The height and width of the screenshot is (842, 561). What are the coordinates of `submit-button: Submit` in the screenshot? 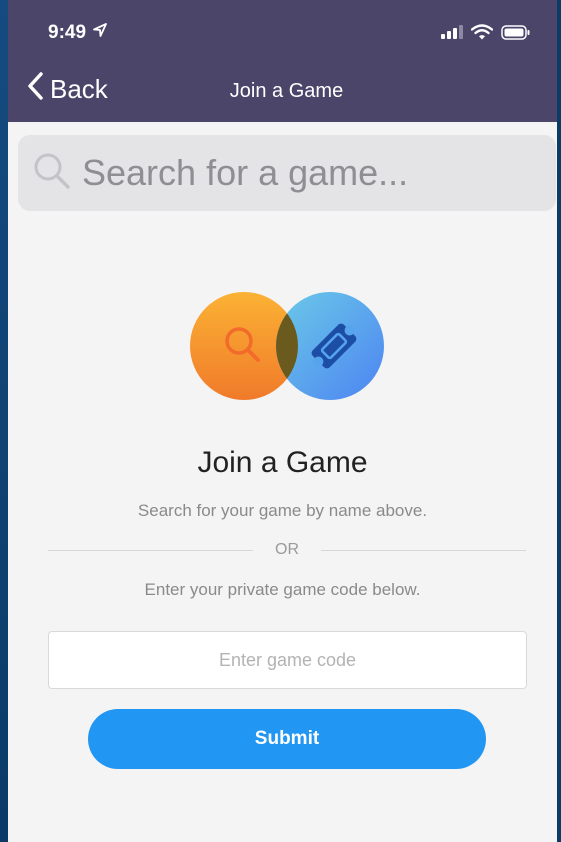 It's located at (287, 739).